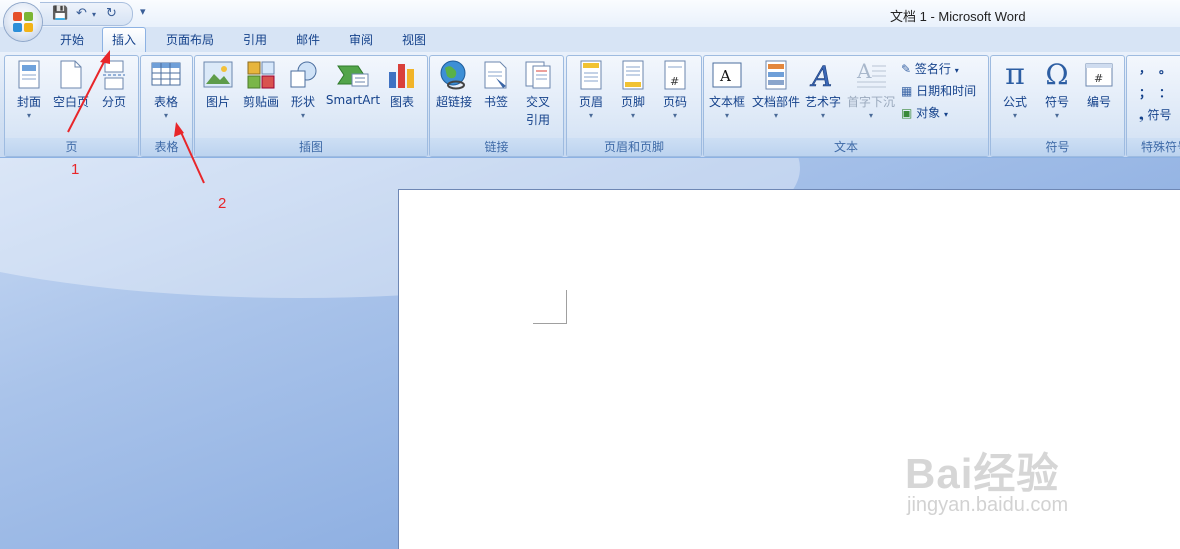 The height and width of the screenshot is (549, 1180). I want to click on date-time-button: ▦ 日期和时间, so click(938, 90).